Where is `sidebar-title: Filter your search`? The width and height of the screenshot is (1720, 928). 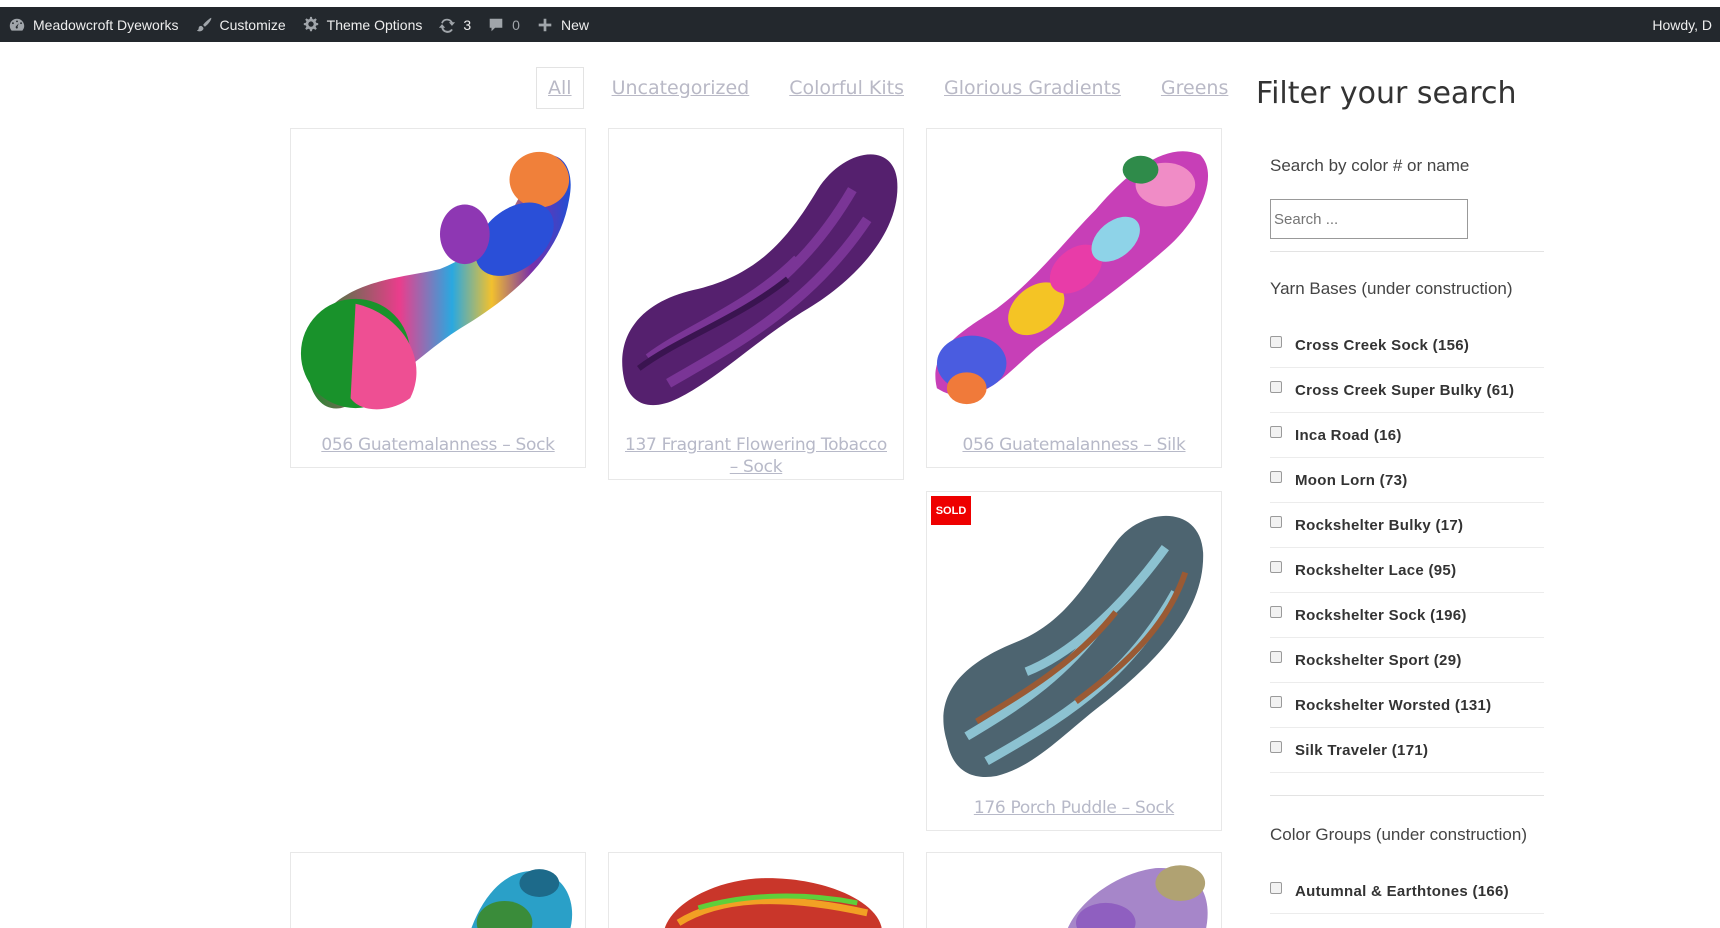 sidebar-title: Filter your search is located at coordinates (1386, 93).